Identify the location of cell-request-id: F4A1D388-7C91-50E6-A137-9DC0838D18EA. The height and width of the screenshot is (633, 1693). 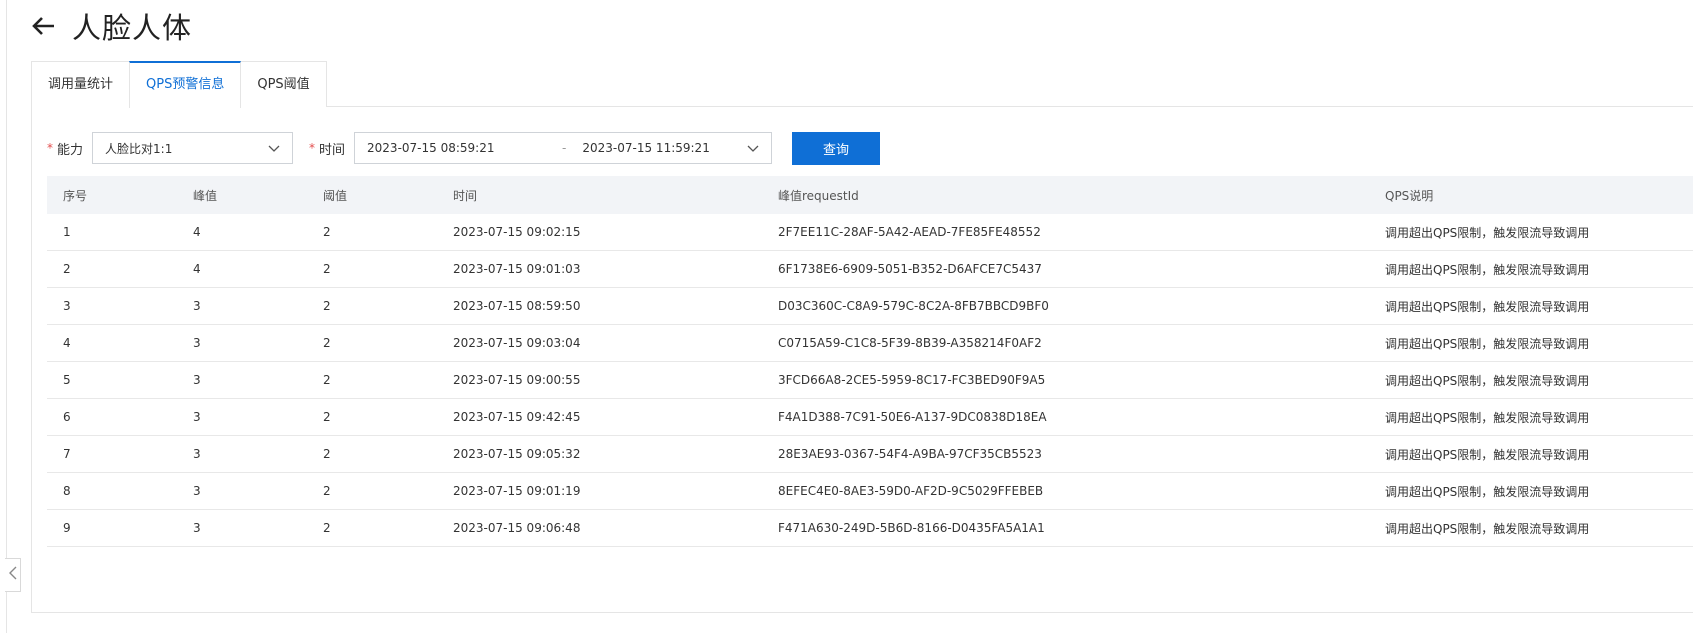
(1065, 417).